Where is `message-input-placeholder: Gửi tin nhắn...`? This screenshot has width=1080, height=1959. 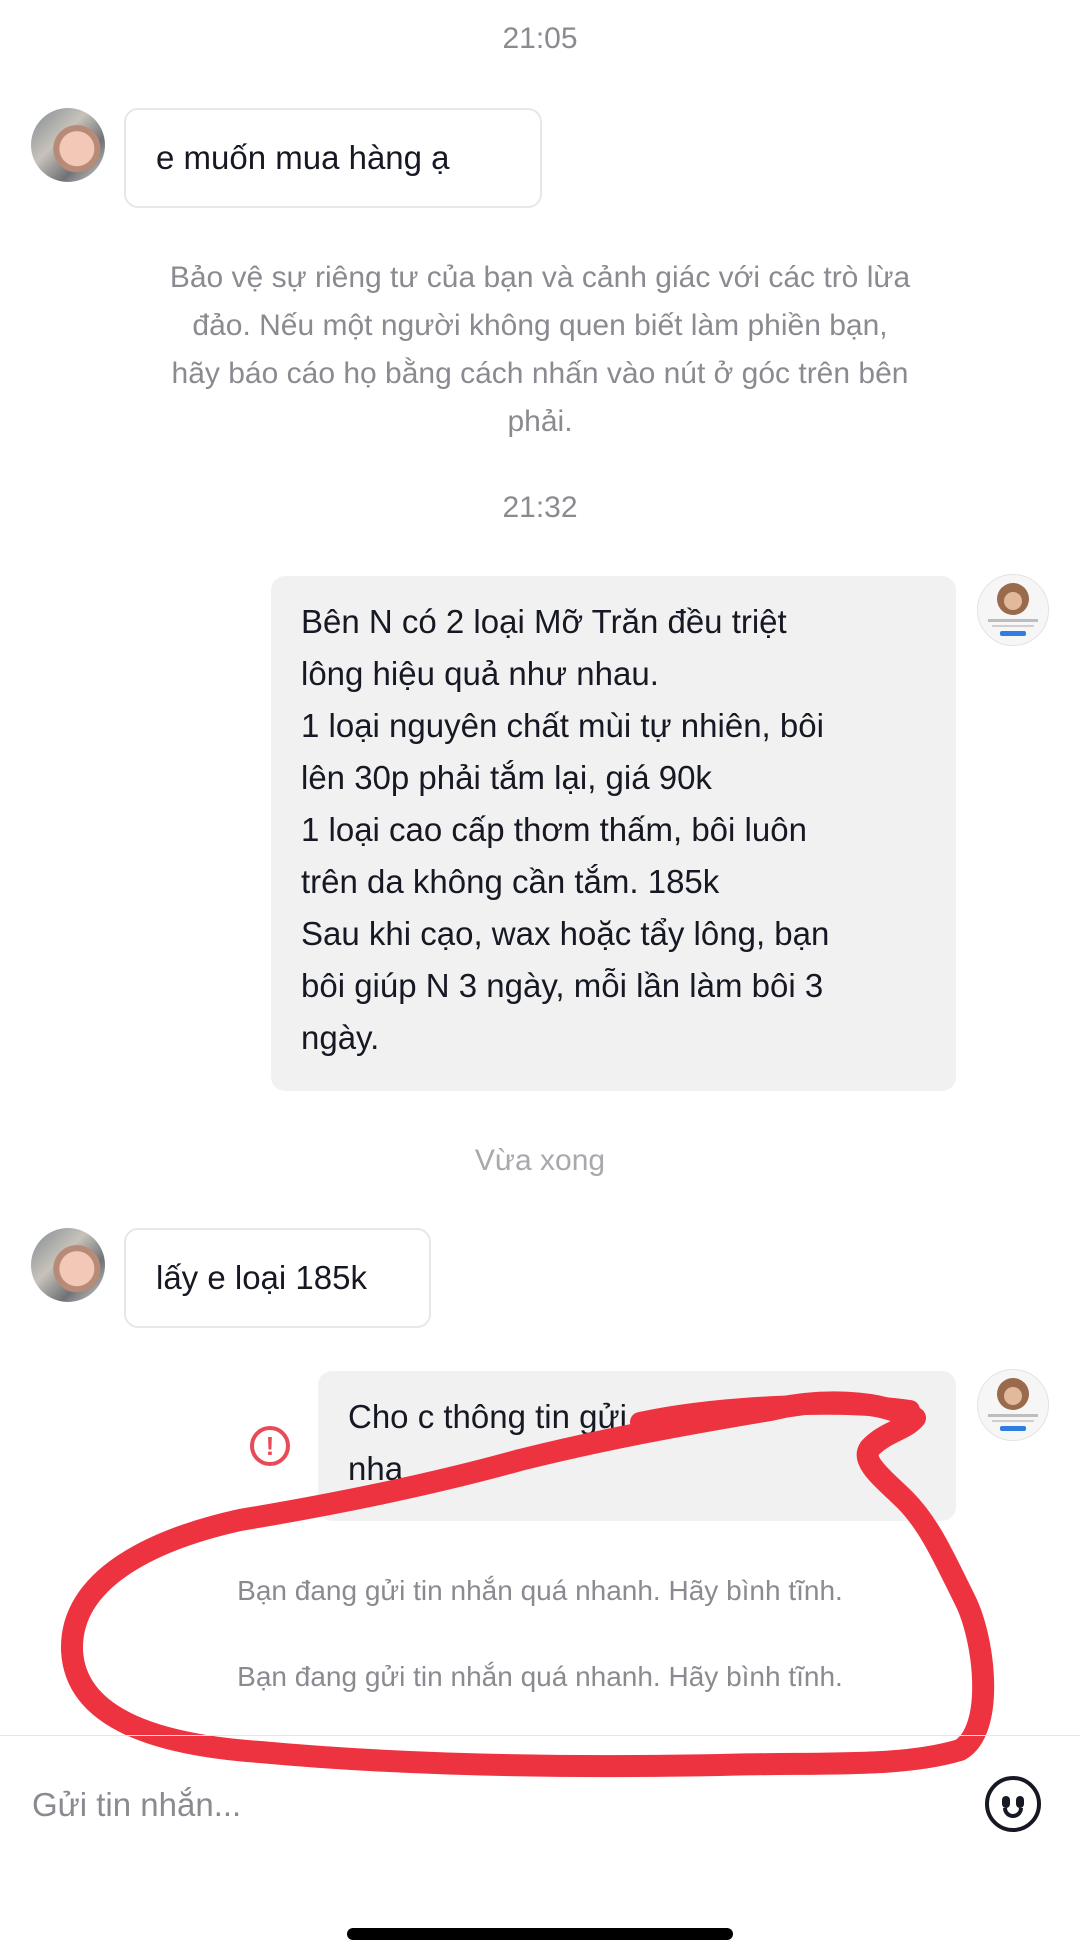
message-input-placeholder: Gửi tin nhắn... is located at coordinates (137, 1804).